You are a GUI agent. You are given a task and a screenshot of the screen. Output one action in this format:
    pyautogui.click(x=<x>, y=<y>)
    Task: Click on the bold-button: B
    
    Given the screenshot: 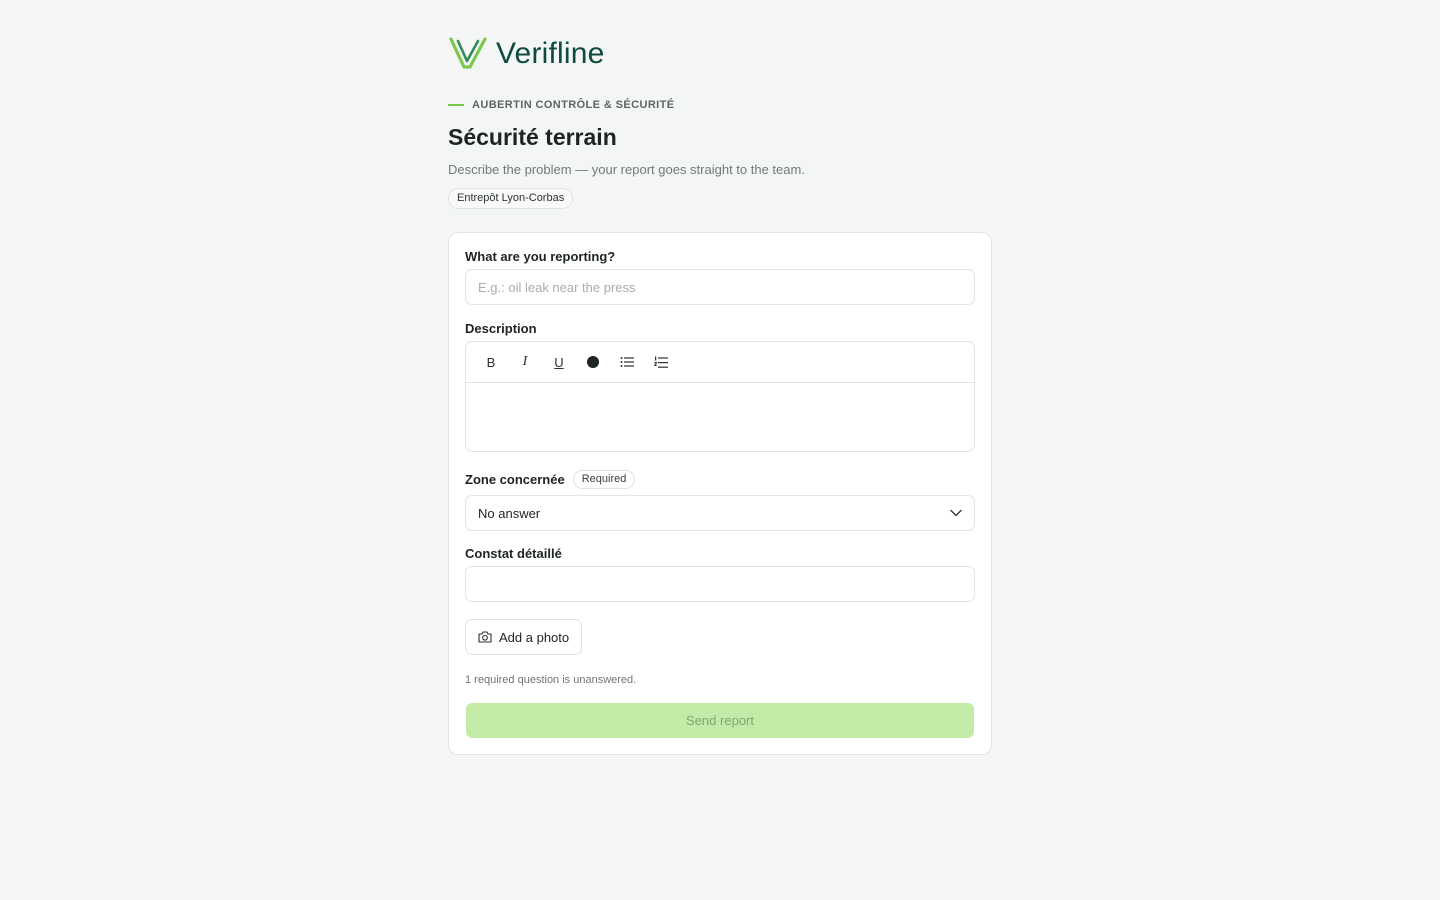 What is the action you would take?
    pyautogui.click(x=491, y=362)
    